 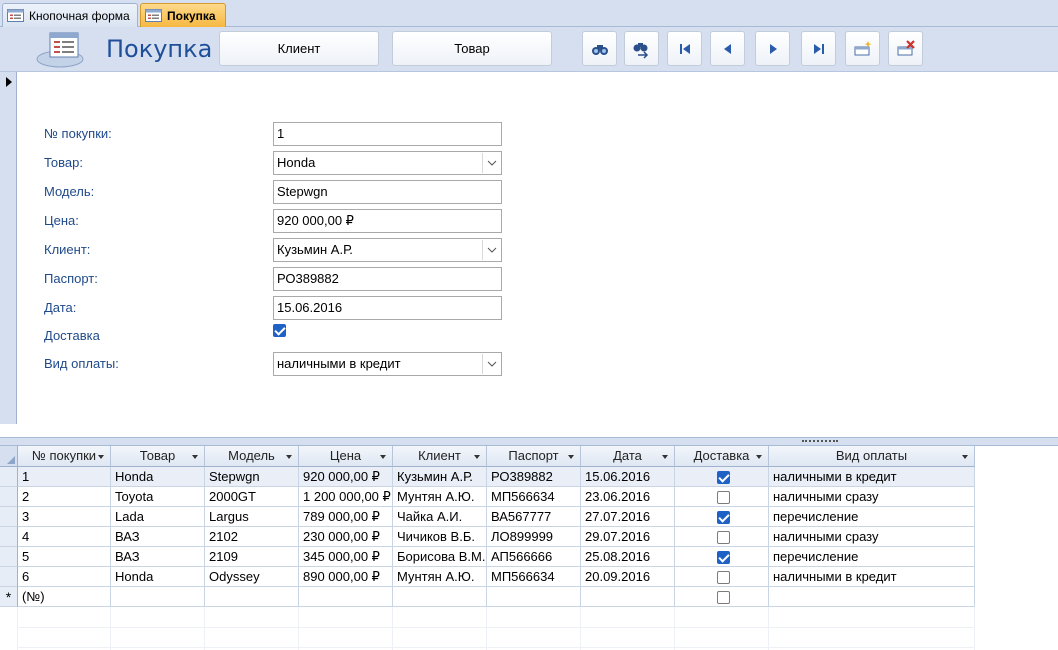 What do you see at coordinates (534, 477) in the screenshot?
I see `table-cell-passport: РО389882` at bounding box center [534, 477].